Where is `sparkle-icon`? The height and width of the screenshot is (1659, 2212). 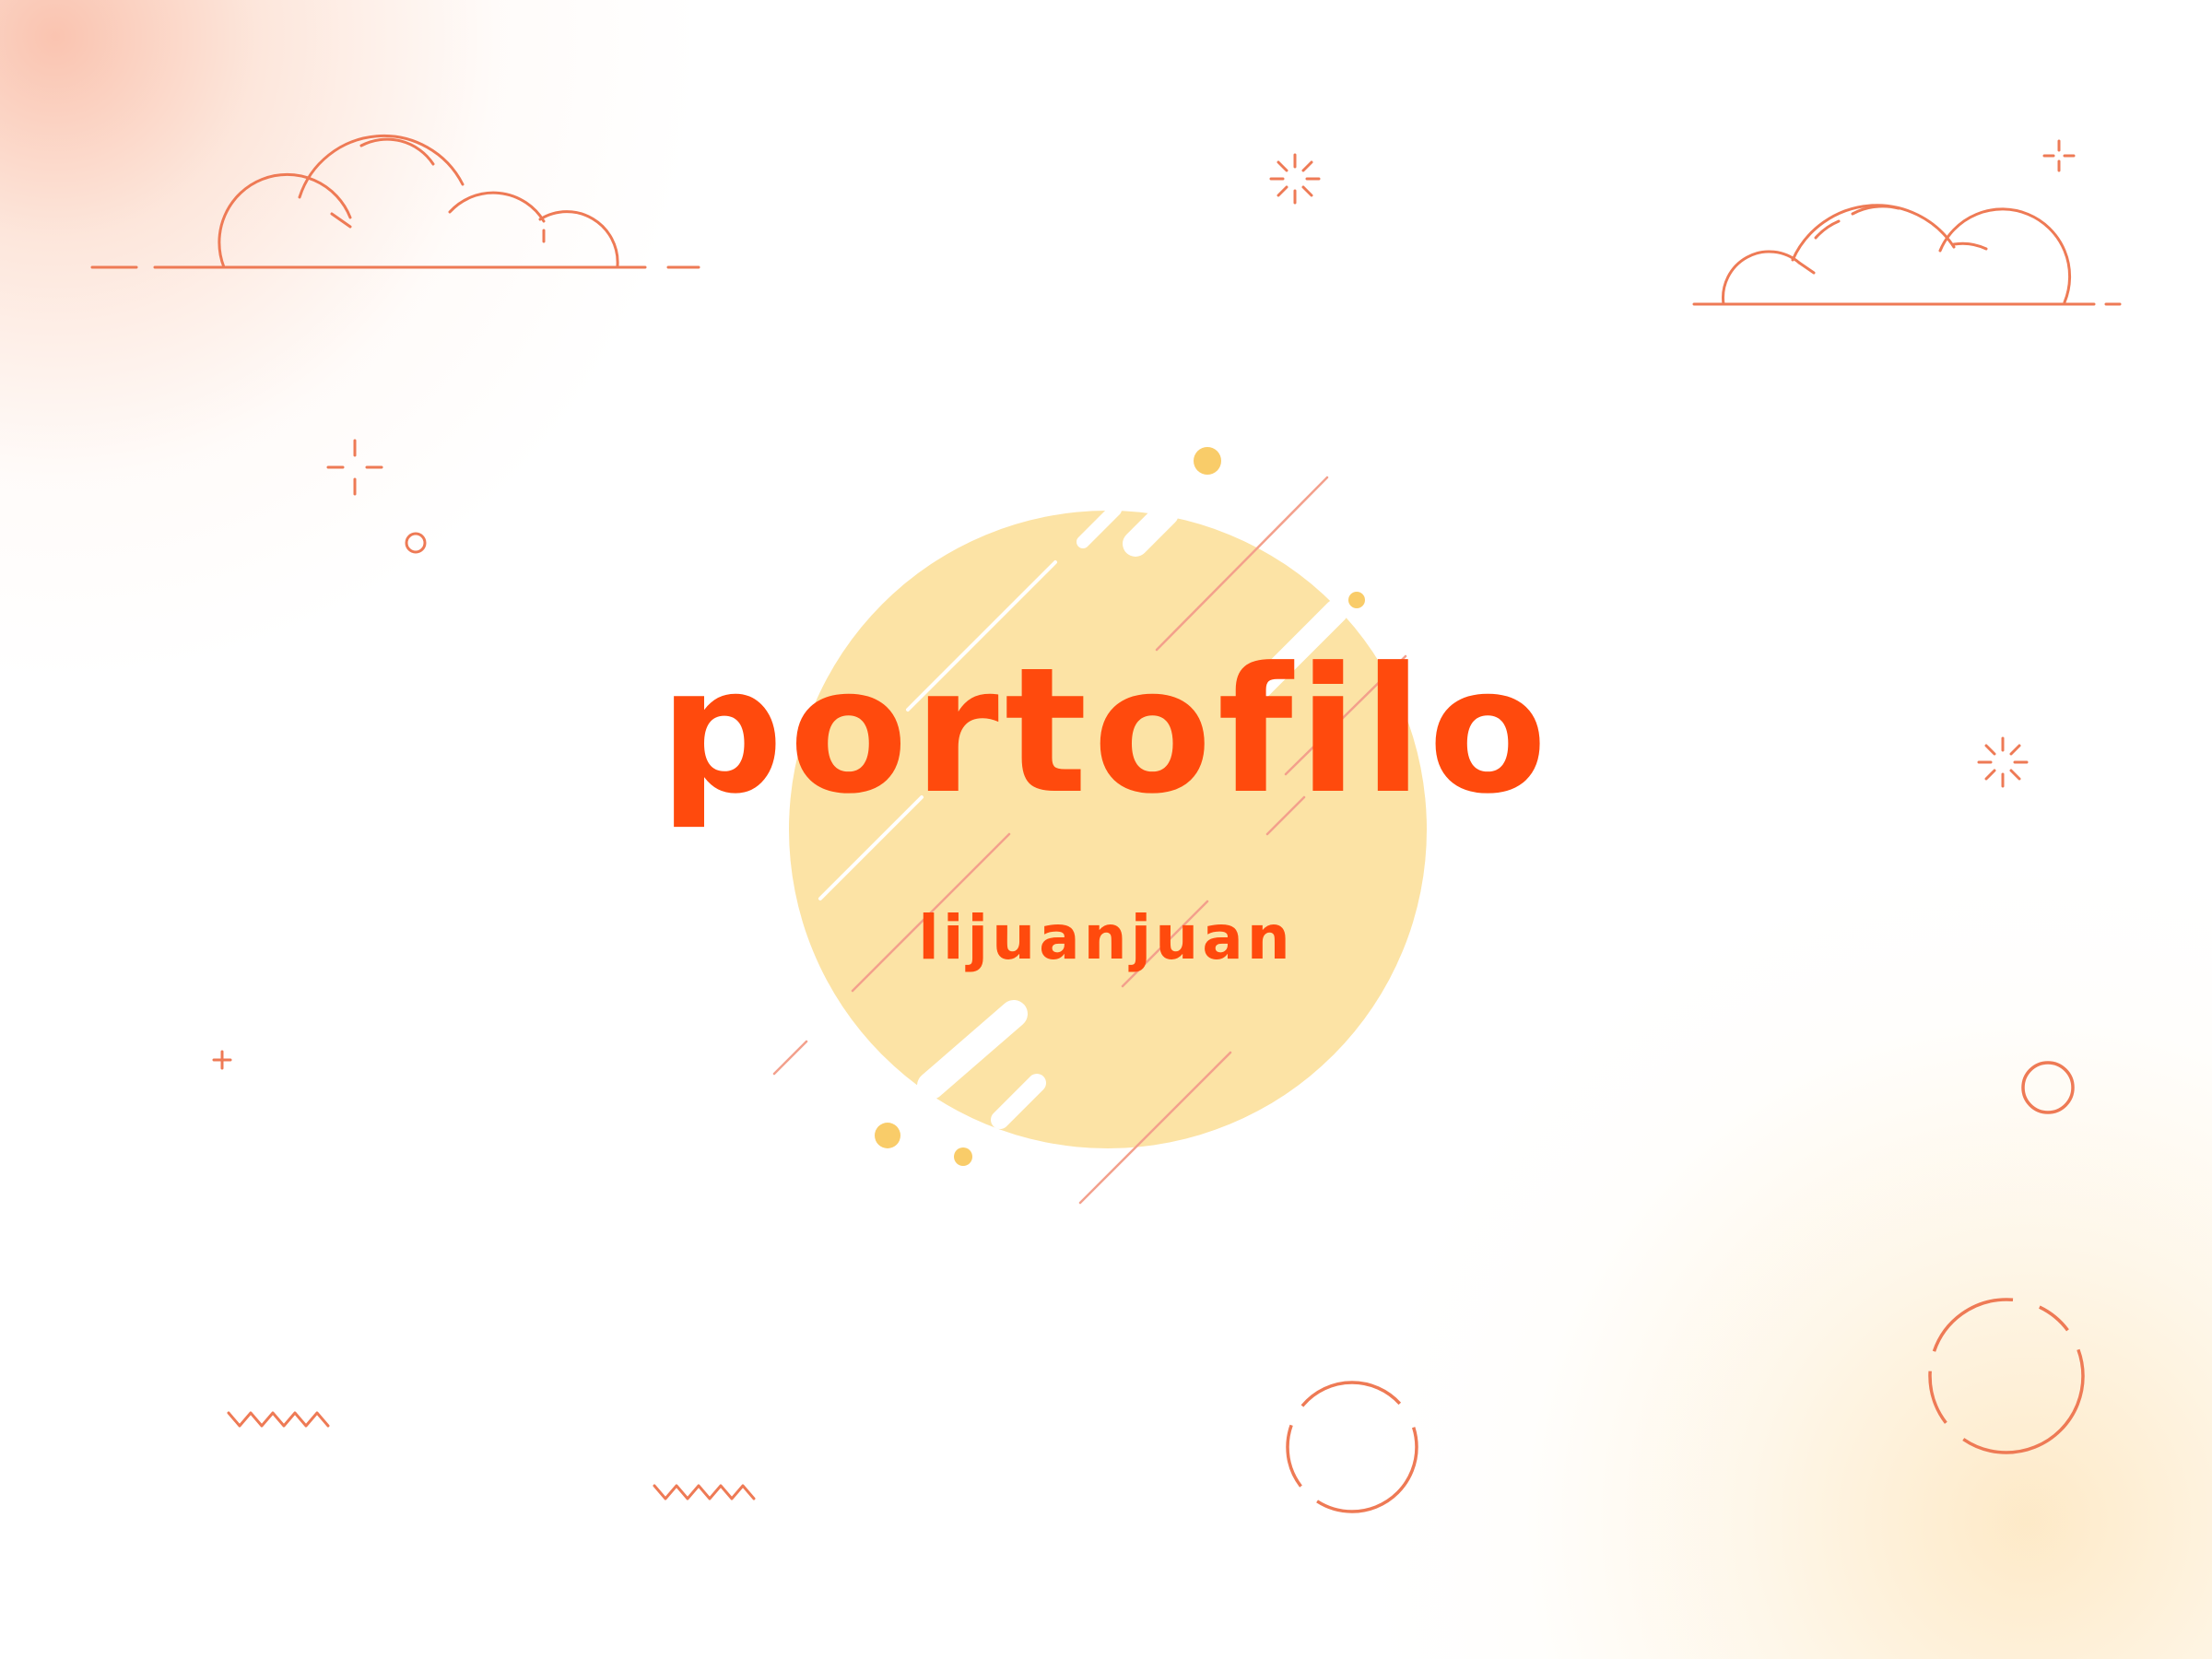 sparkle-icon is located at coordinates (1295, 179).